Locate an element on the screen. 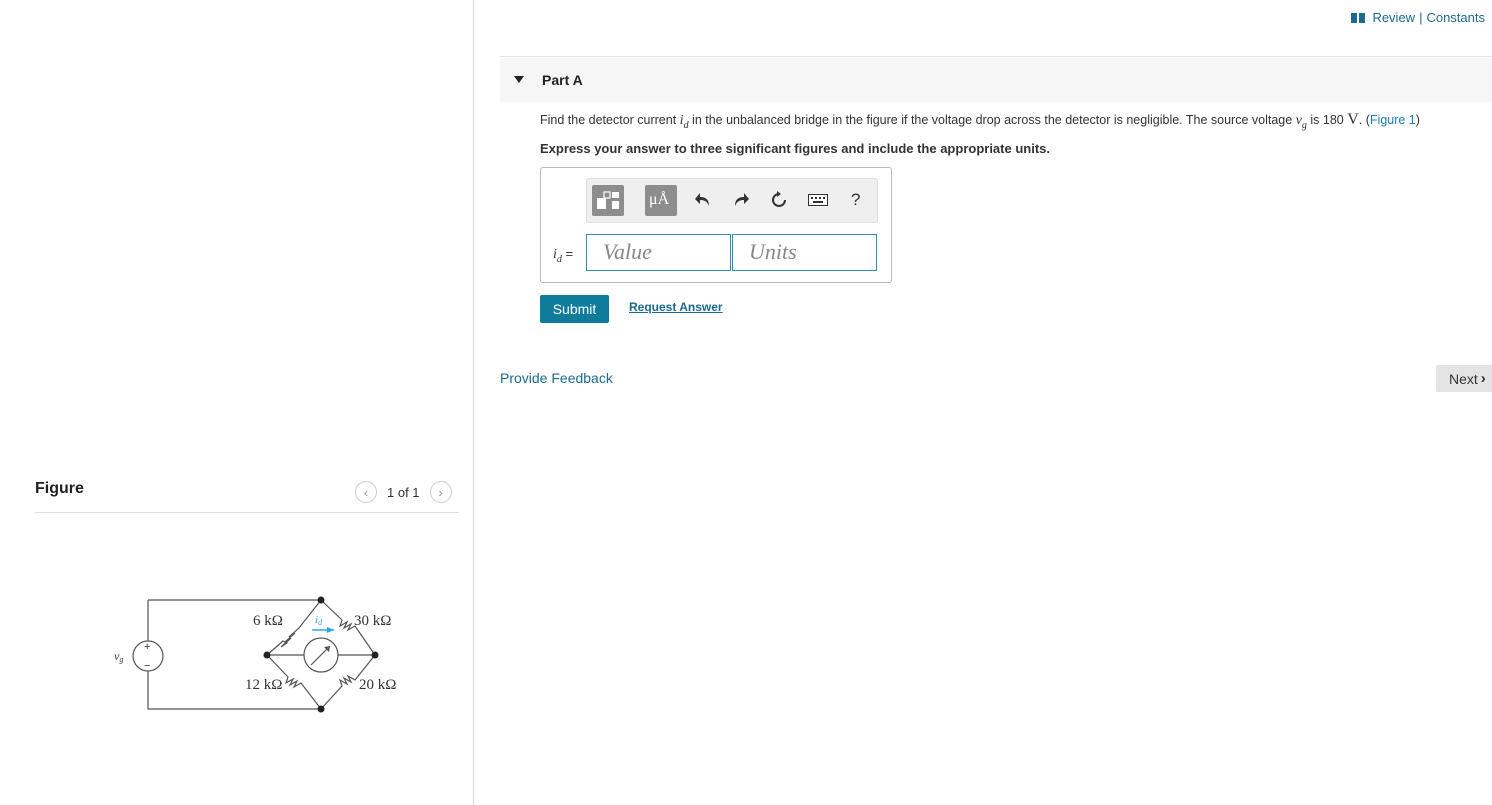  provide-feedback-link: Provide Feedback is located at coordinates (556, 378).